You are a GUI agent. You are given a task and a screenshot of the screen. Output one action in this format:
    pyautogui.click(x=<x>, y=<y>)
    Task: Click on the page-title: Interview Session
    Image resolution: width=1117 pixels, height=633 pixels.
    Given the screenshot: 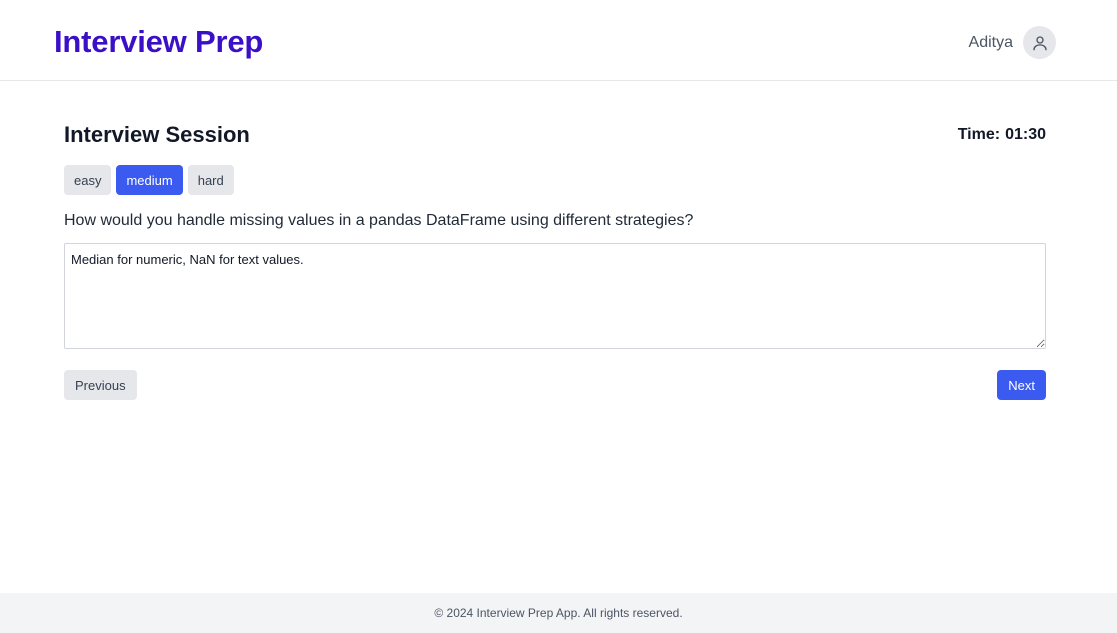 What is the action you would take?
    pyautogui.click(x=157, y=134)
    